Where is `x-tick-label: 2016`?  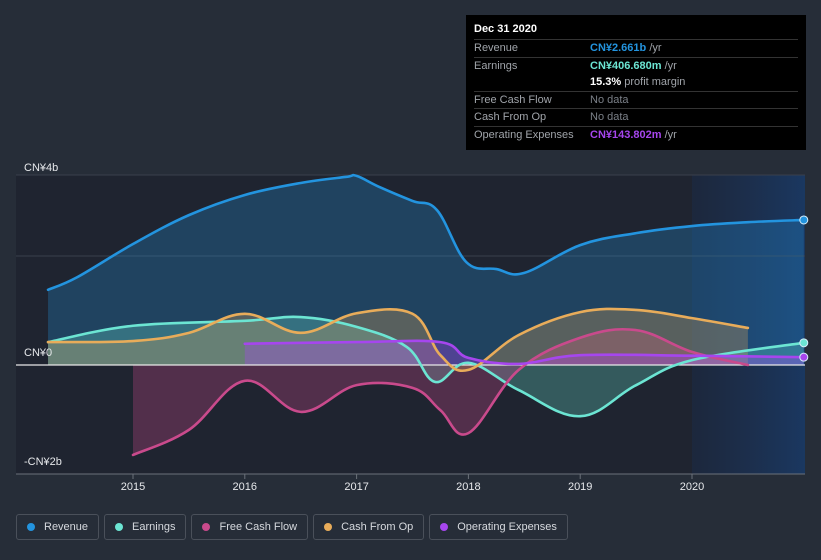
x-tick-label: 2016 is located at coordinates (245, 487).